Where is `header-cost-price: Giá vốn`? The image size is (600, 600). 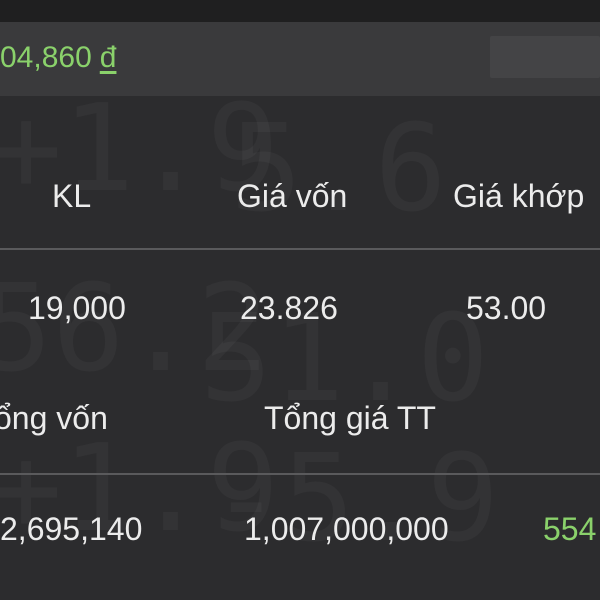 header-cost-price: Giá vốn is located at coordinates (292, 196).